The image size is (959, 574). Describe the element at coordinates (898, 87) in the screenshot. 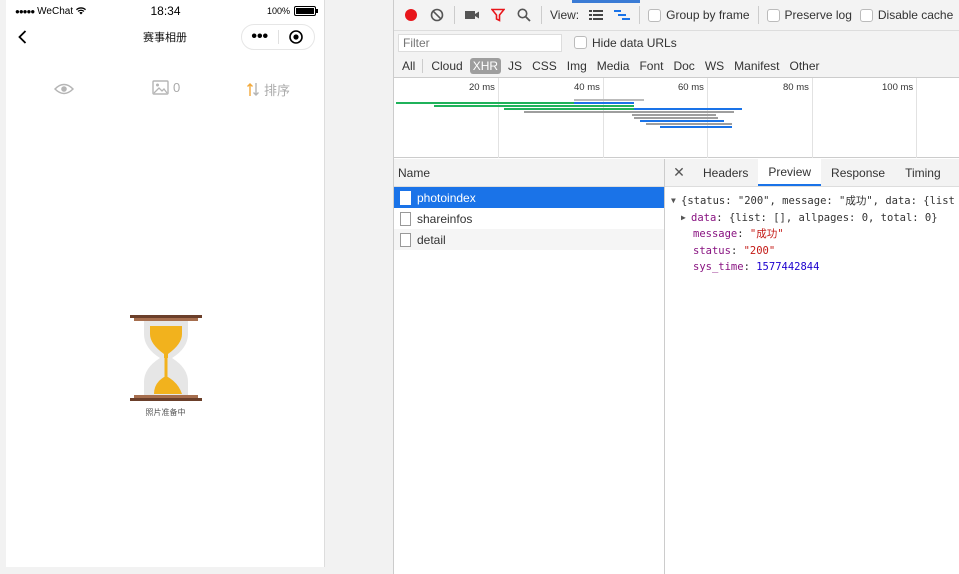

I see `tick-label: 100 ms` at that location.